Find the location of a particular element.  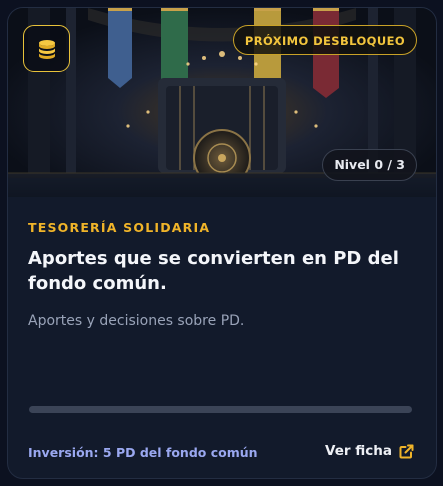

view-details-link: Ver ficha is located at coordinates (369, 451).